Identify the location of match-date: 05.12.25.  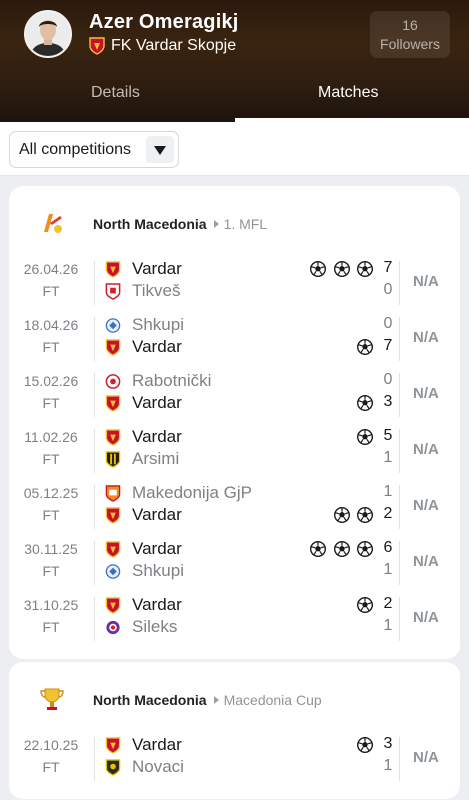
(51, 493).